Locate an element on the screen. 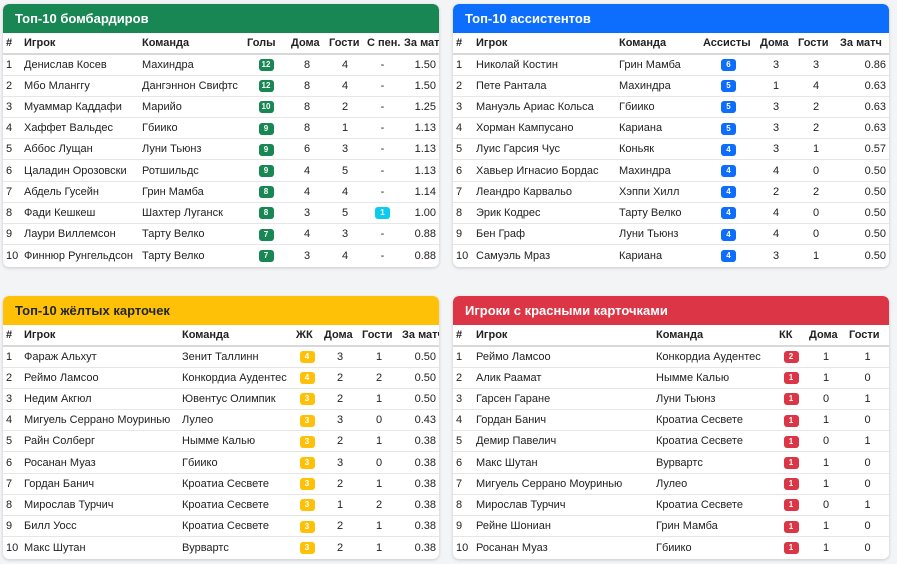  cell-player: Фади Кешкеш is located at coordinates (80, 213).